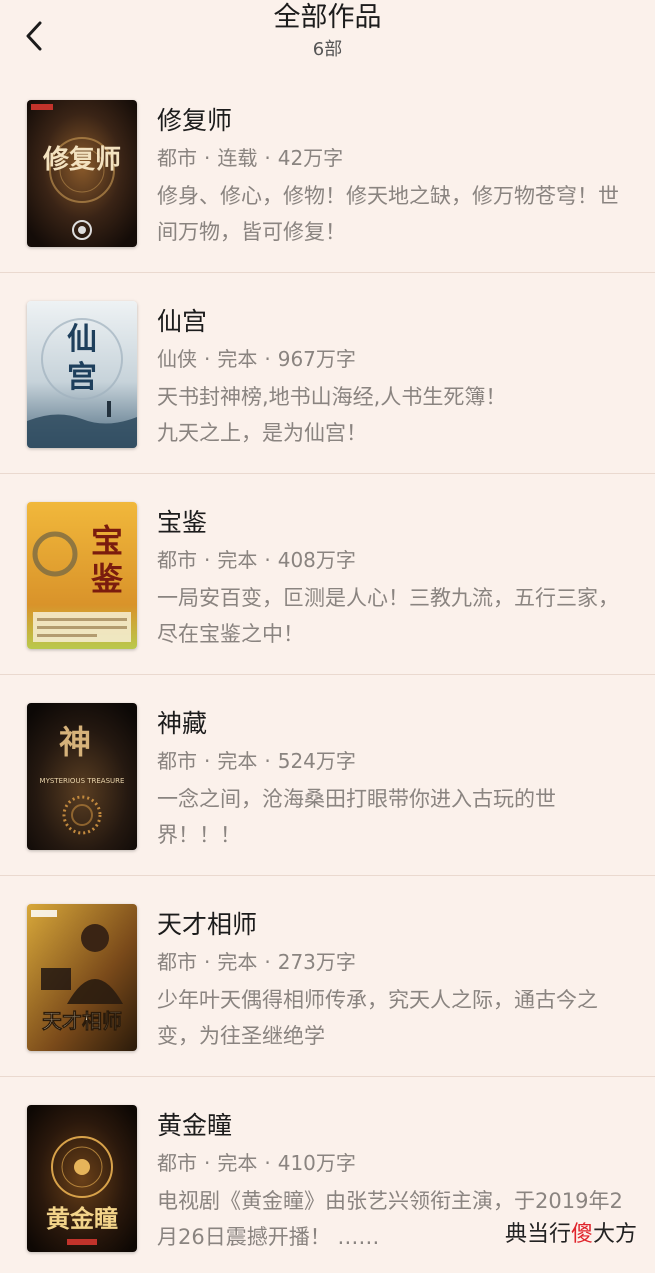 This screenshot has width=655, height=1273. Describe the element at coordinates (82, 781) in the screenshot. I see `svg-text: MYSTERIOUS TREASURE` at that location.